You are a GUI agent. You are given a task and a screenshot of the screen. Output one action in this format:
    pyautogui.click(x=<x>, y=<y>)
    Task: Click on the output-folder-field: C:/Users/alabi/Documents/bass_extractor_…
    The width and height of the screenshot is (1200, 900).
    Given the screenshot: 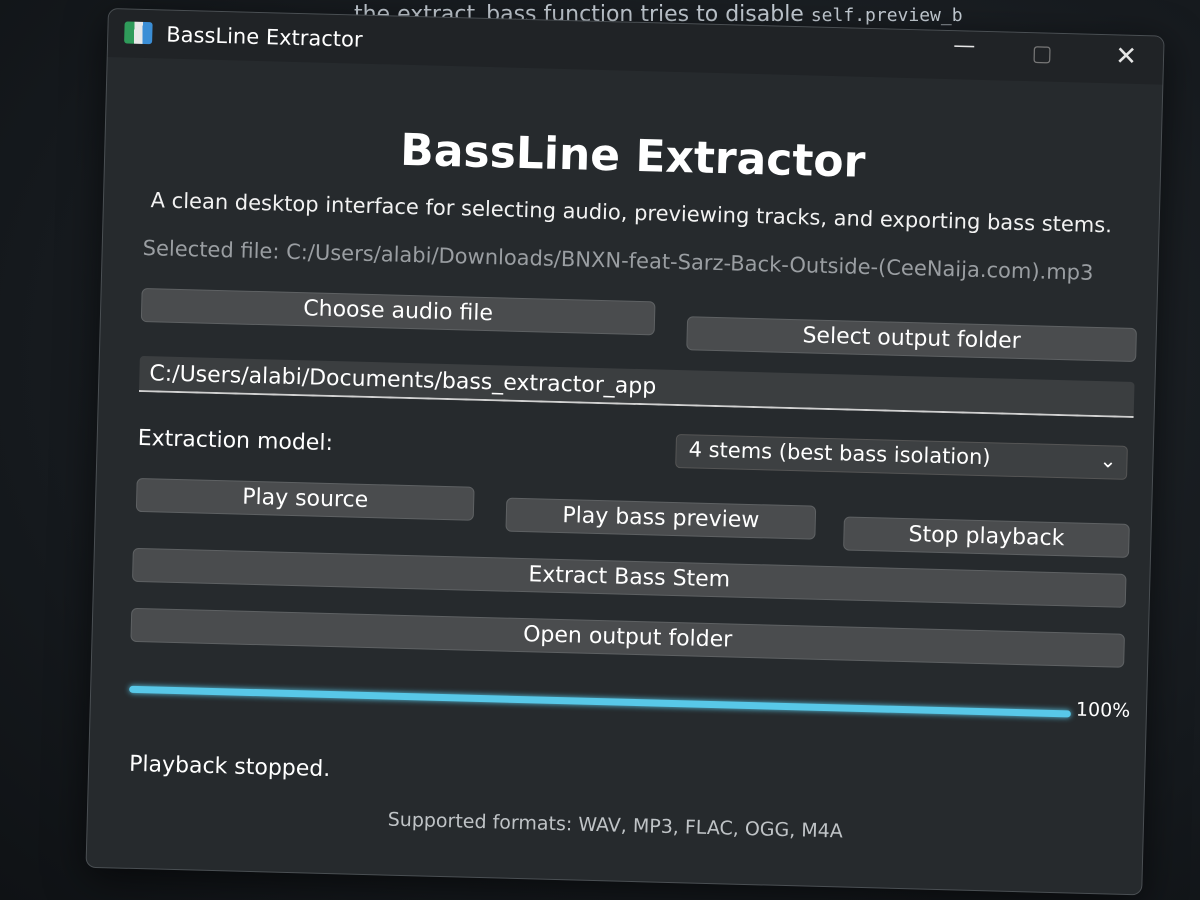 What is the action you would take?
    pyautogui.click(x=636, y=386)
    